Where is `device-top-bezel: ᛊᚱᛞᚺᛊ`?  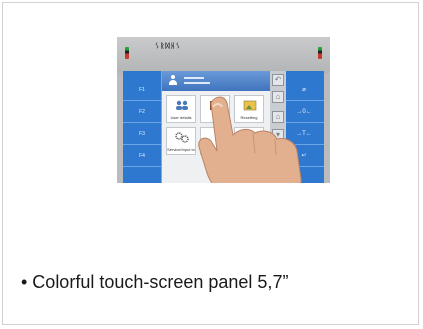
device-top-bezel: ᛊᚱᛞᚺᛊ is located at coordinates (223, 55).